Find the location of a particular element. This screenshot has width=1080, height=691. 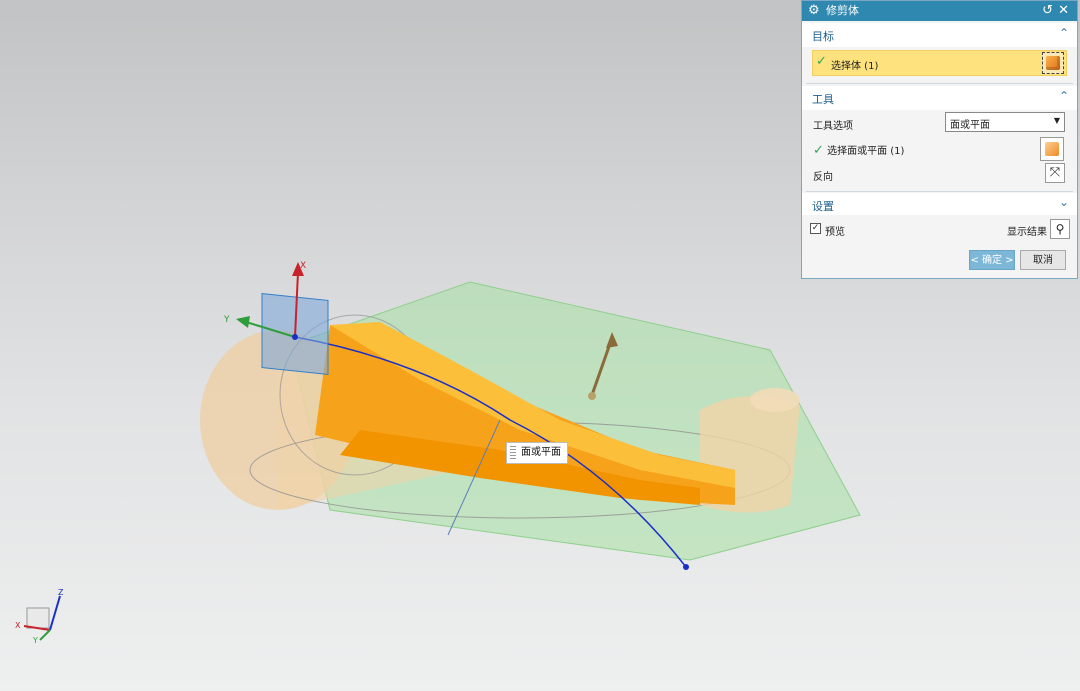

magnifier-icon: ⚲ is located at coordinates (1060, 229).